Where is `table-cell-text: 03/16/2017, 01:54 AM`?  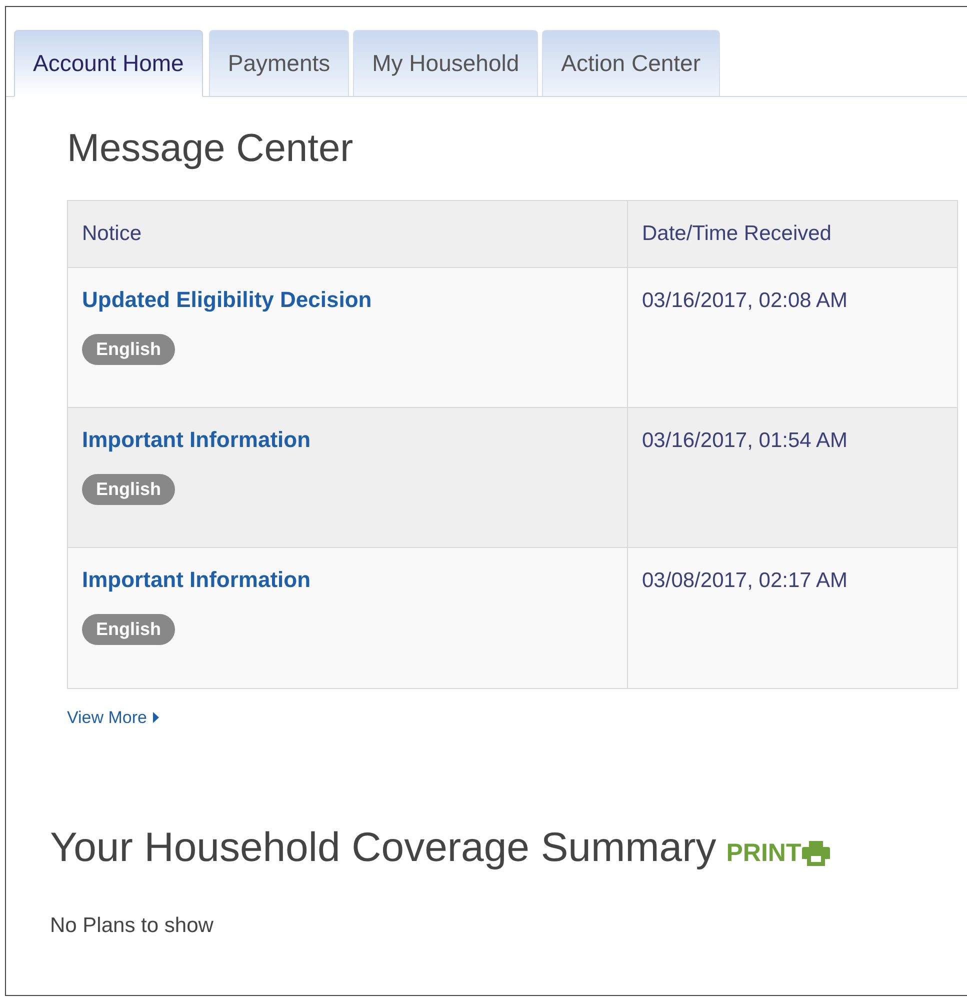 table-cell-text: 03/16/2017, 01:54 AM is located at coordinates (744, 441).